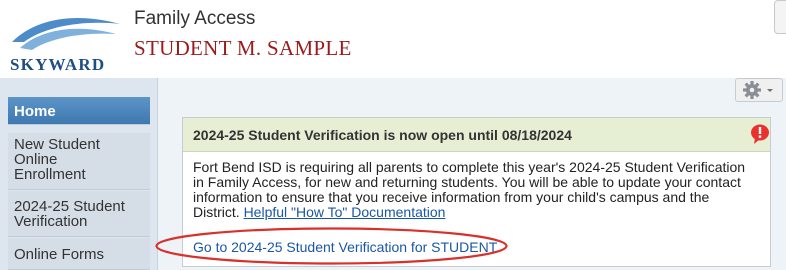 The height and width of the screenshot is (270, 786). What do you see at coordinates (345, 212) in the screenshot?
I see `how-to-documentation-link: Helpful "How To" Documentation` at bounding box center [345, 212].